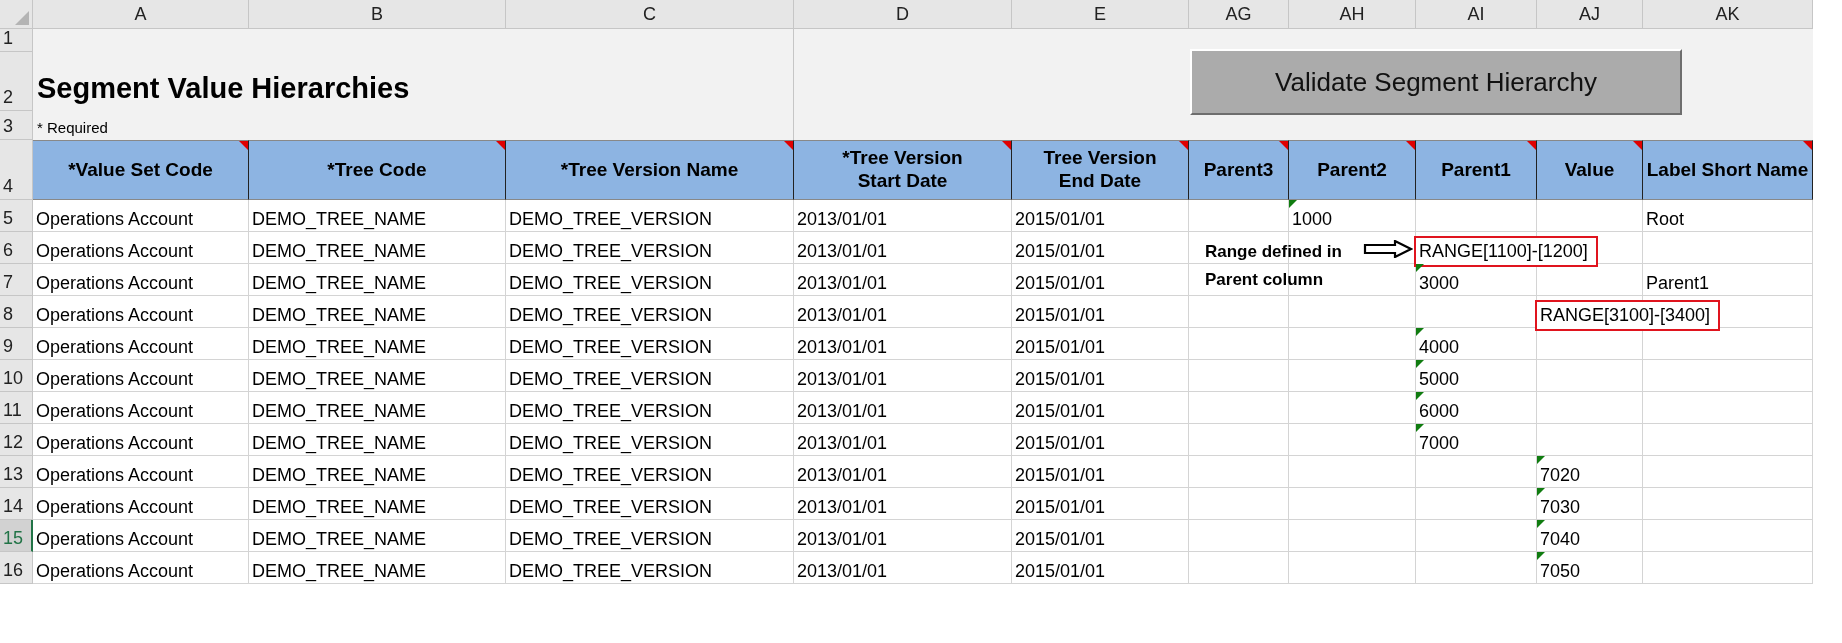 The width and height of the screenshot is (1842, 643). I want to click on column-header: AI, so click(1476, 14).